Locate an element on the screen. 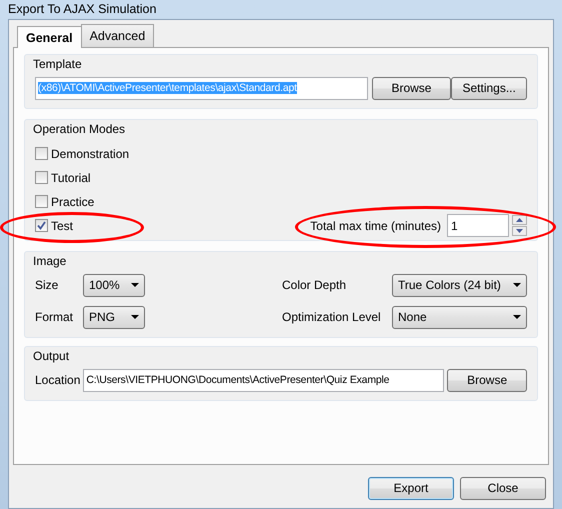 The width and height of the screenshot is (562, 509). dropdown: 100% is located at coordinates (114, 285).